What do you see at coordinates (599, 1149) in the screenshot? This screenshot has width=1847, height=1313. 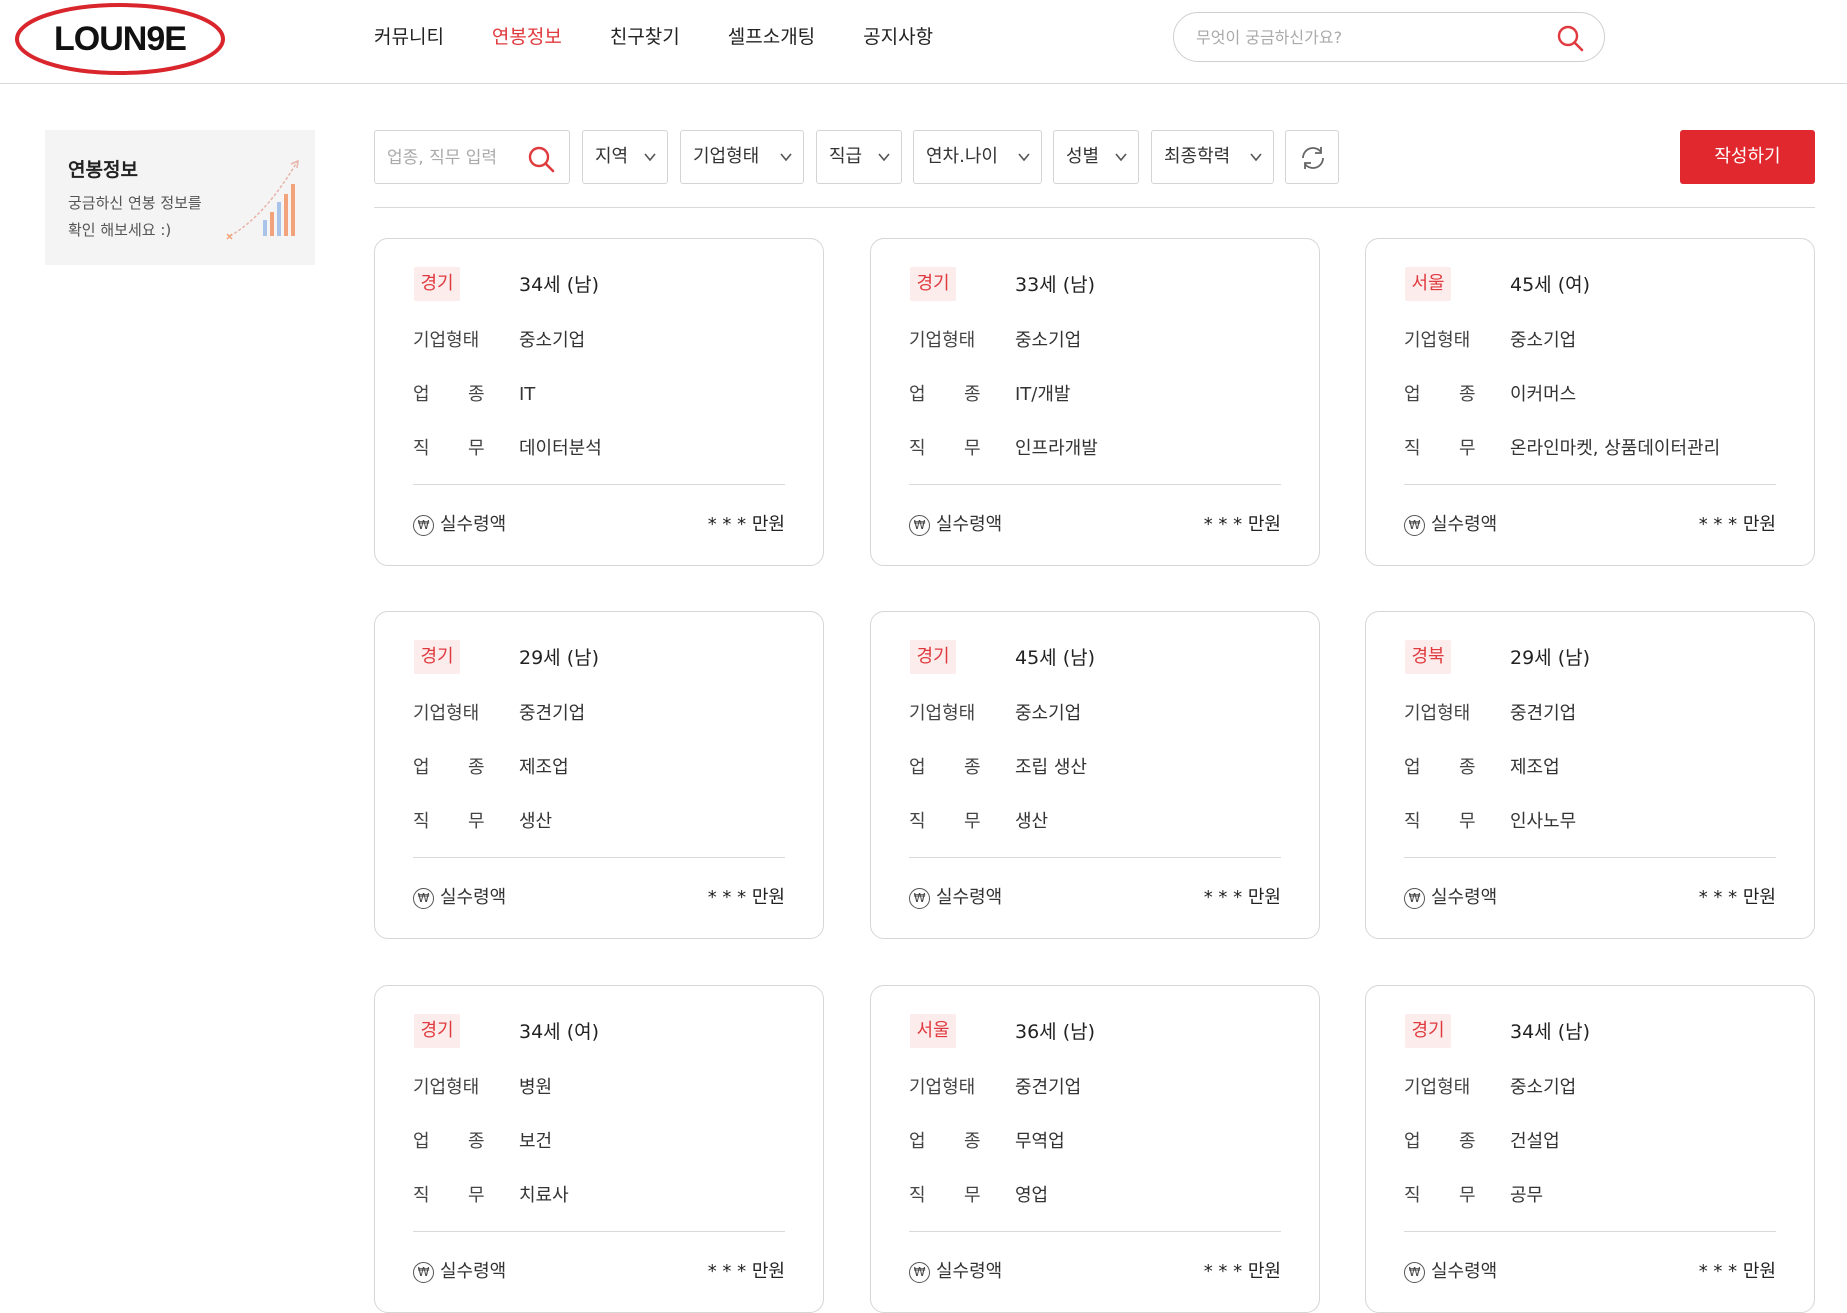 I see `salary-card: 경기 34세 (여) 기업형태 병원 업 종 보건 직 무 치료사 ₩ 실수령액 * * * 만원` at bounding box center [599, 1149].